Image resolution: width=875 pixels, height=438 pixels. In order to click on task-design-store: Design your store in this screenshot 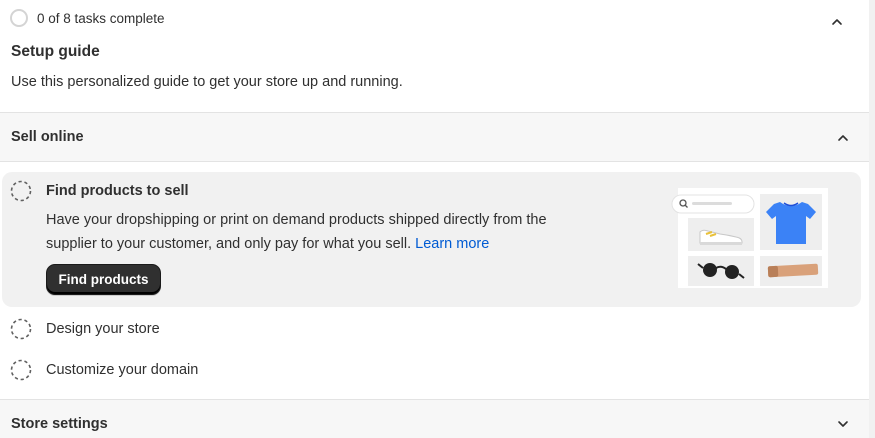, I will do `click(103, 329)`.